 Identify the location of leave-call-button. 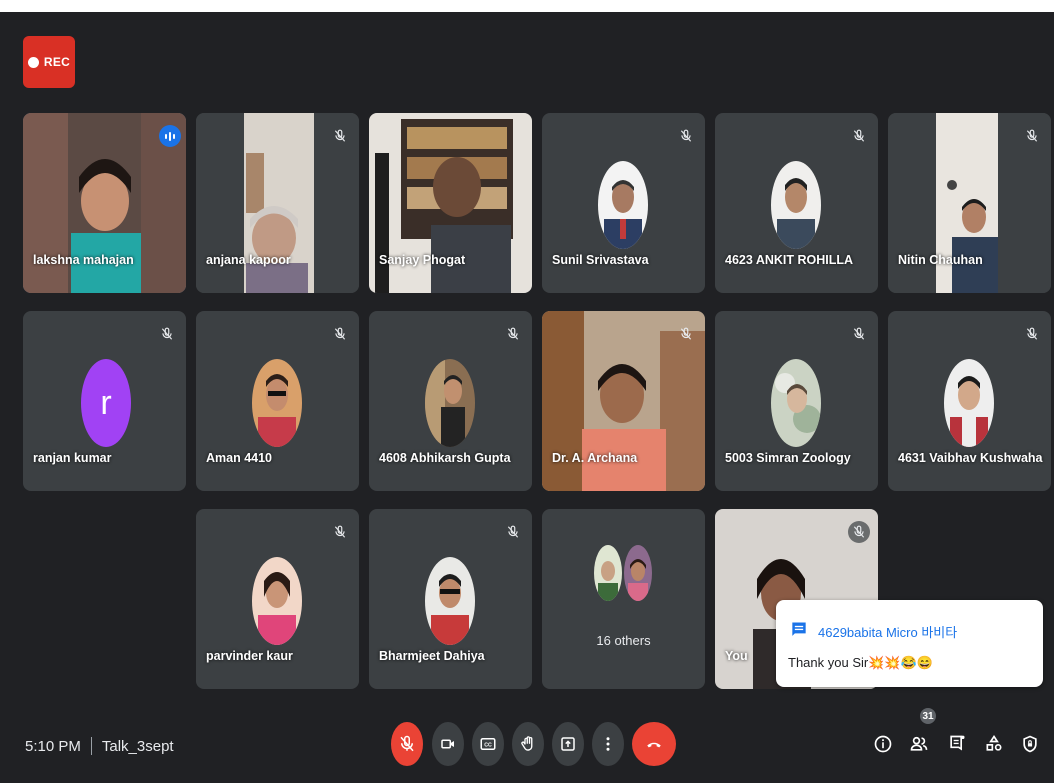
(654, 744).